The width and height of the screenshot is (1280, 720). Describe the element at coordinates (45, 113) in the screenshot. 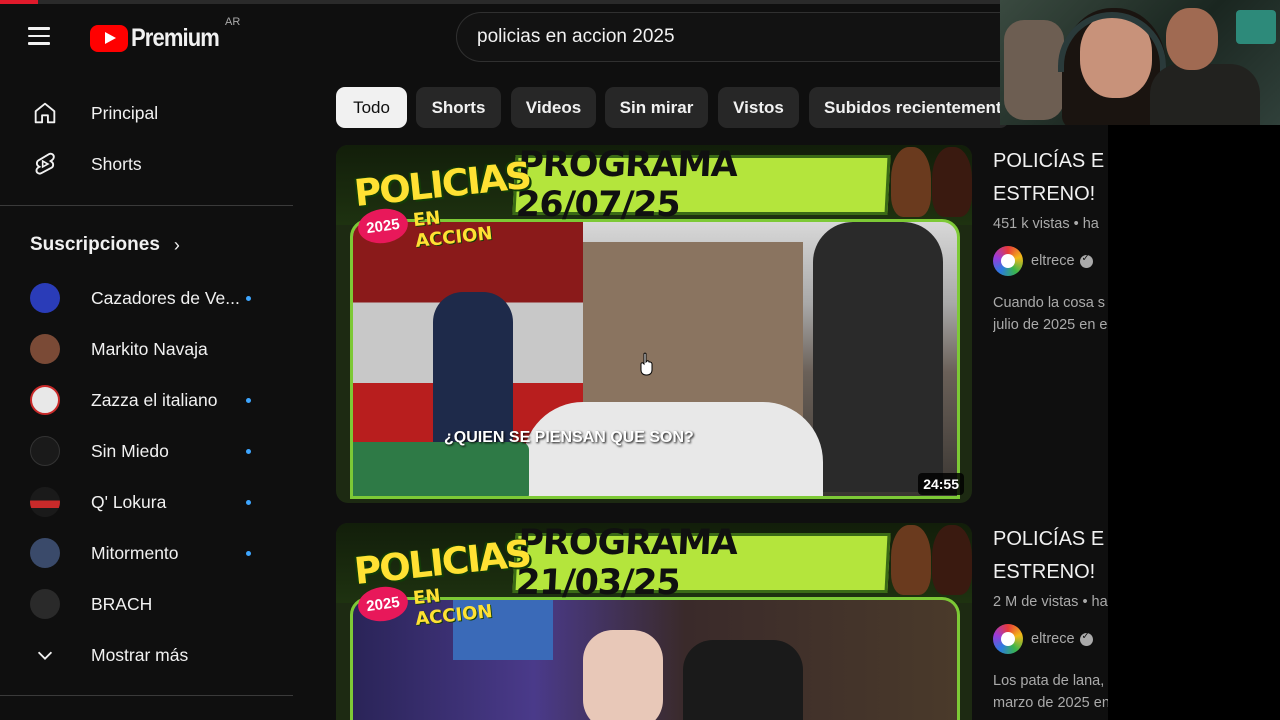

I see `home-icon` at that location.